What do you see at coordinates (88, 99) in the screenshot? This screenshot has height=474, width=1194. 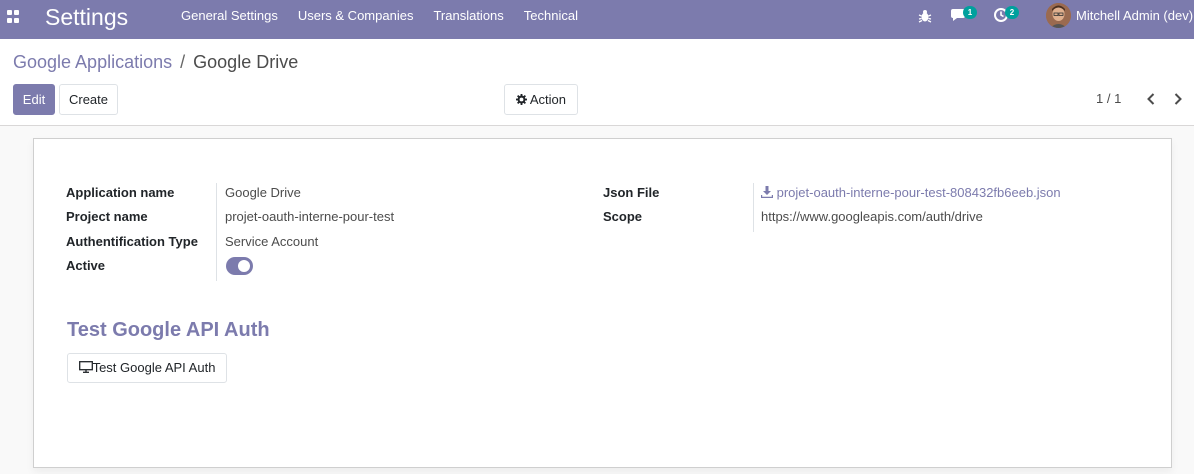 I see `create-button: Create` at bounding box center [88, 99].